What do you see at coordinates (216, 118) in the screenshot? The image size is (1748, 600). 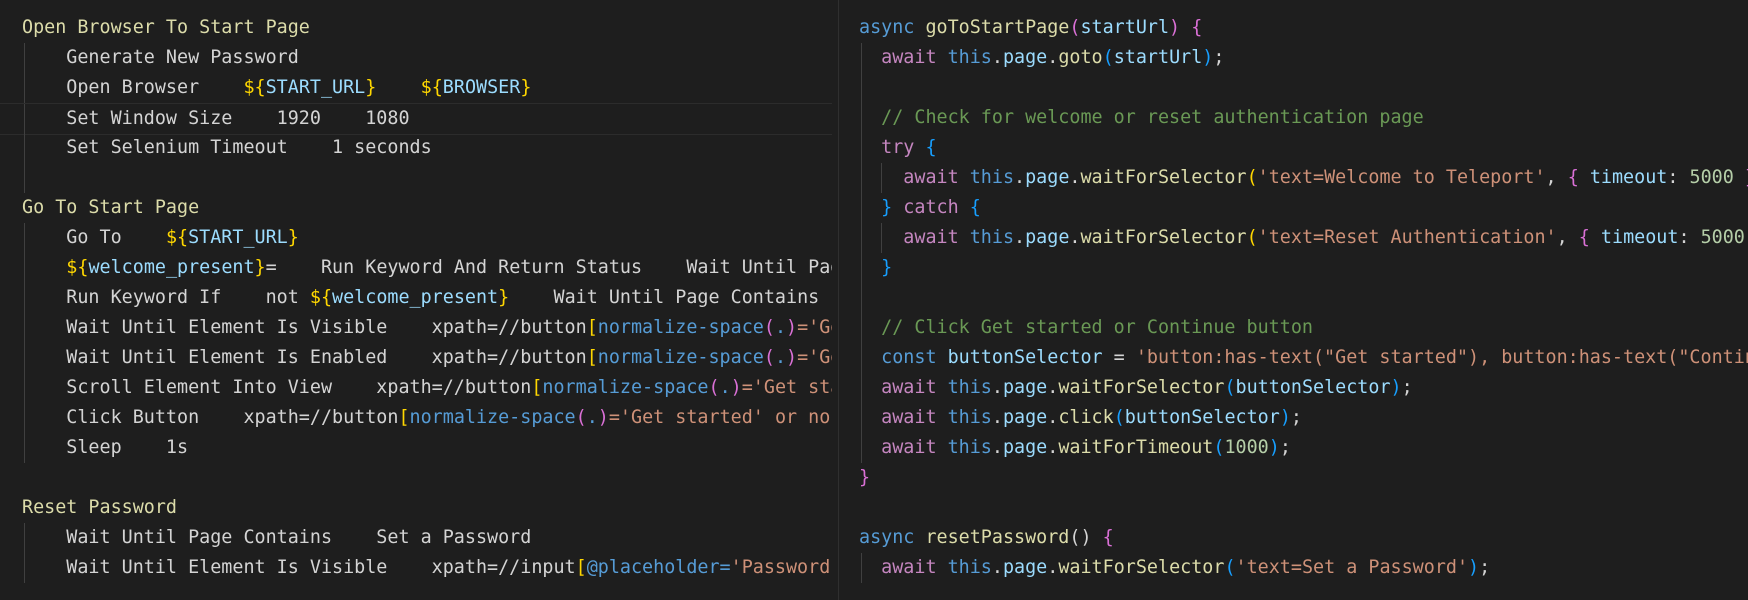 I see `code-token: Set Window Size 1920 1080` at bounding box center [216, 118].